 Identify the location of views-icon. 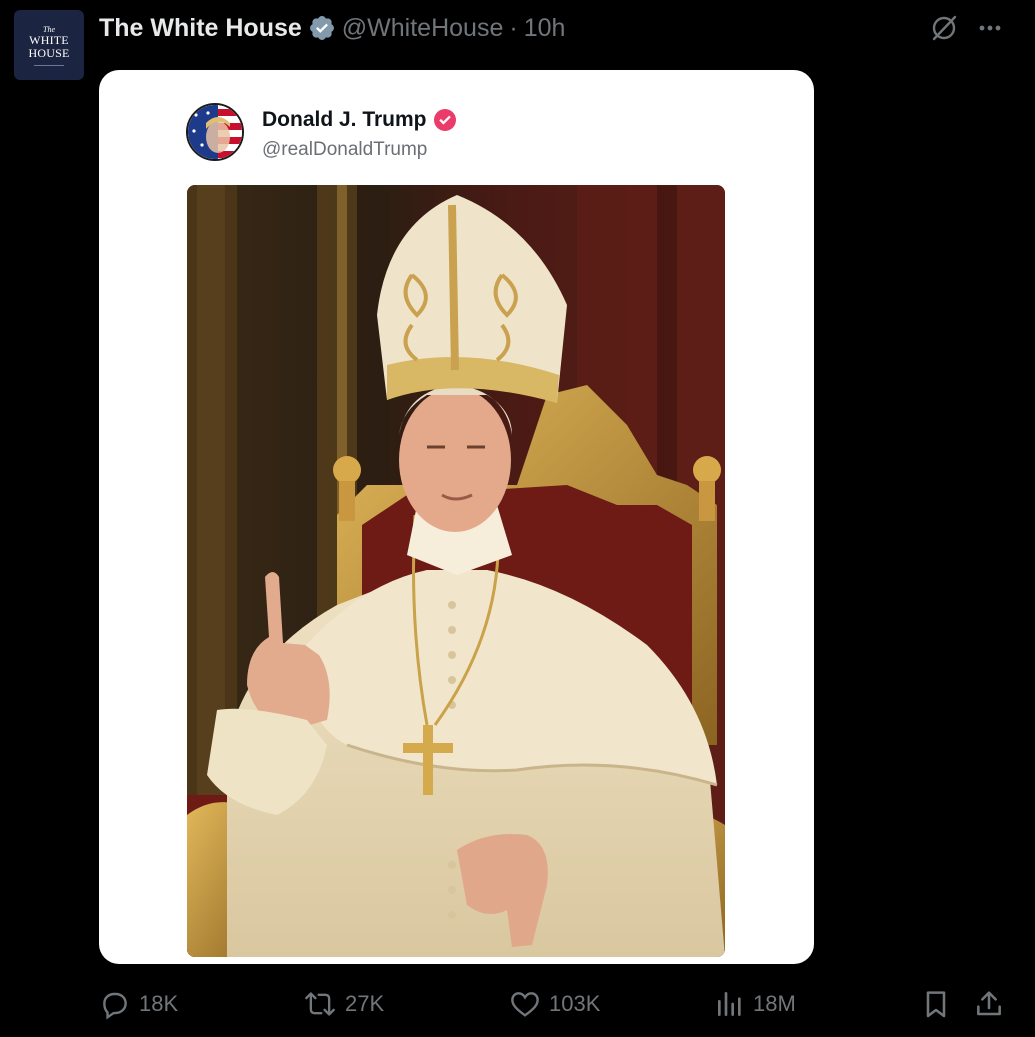
(729, 1004).